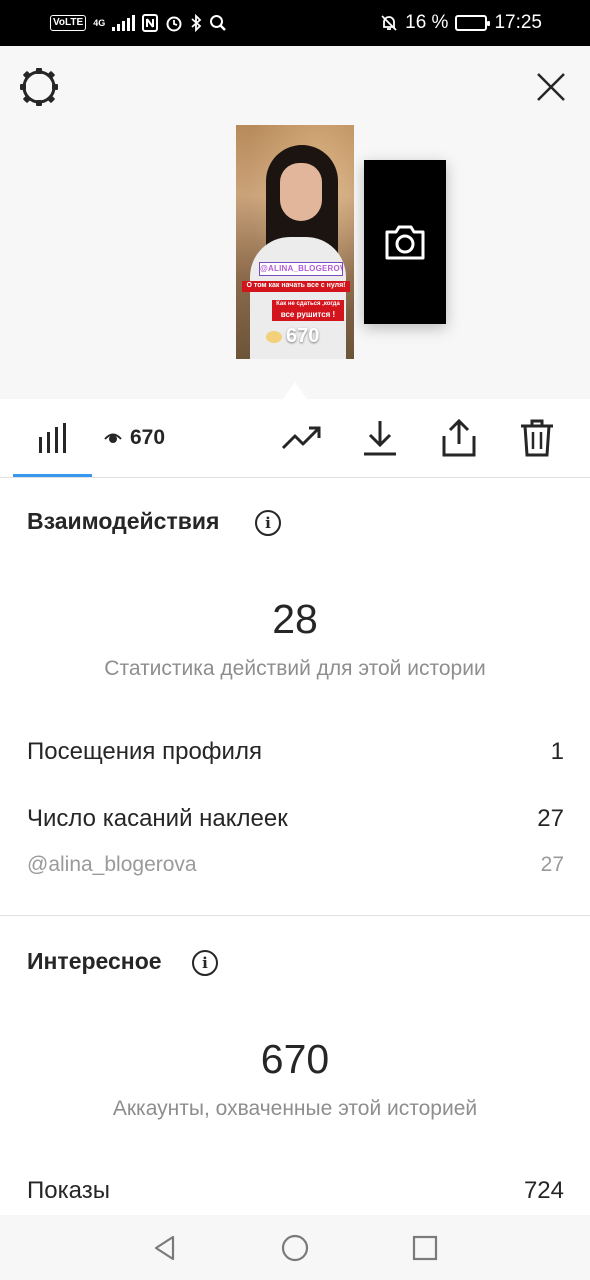 This screenshot has width=590, height=1280. Describe the element at coordinates (68, 1190) in the screenshot. I see `stat-label: Показы` at that location.